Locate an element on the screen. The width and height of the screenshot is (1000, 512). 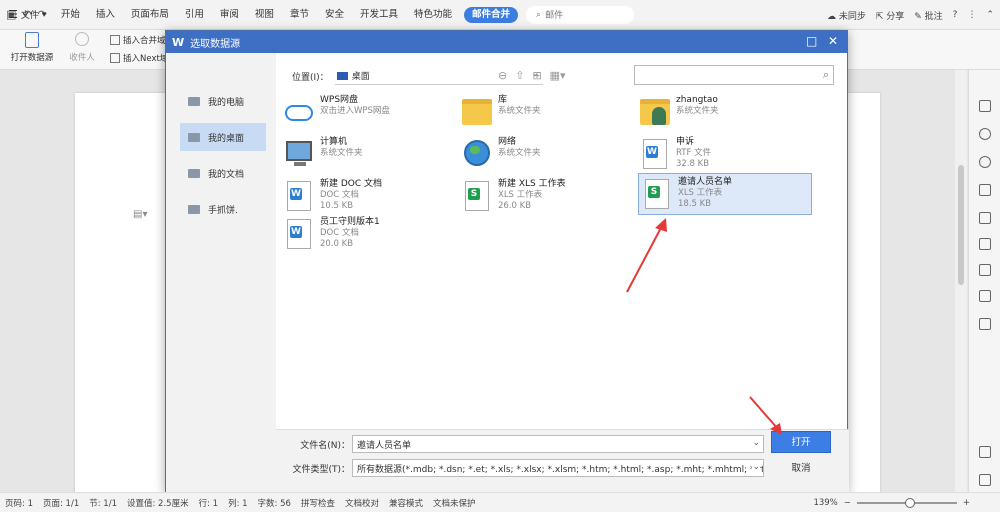
file-size: 18.5 KB is located at coordinates (695, 204).